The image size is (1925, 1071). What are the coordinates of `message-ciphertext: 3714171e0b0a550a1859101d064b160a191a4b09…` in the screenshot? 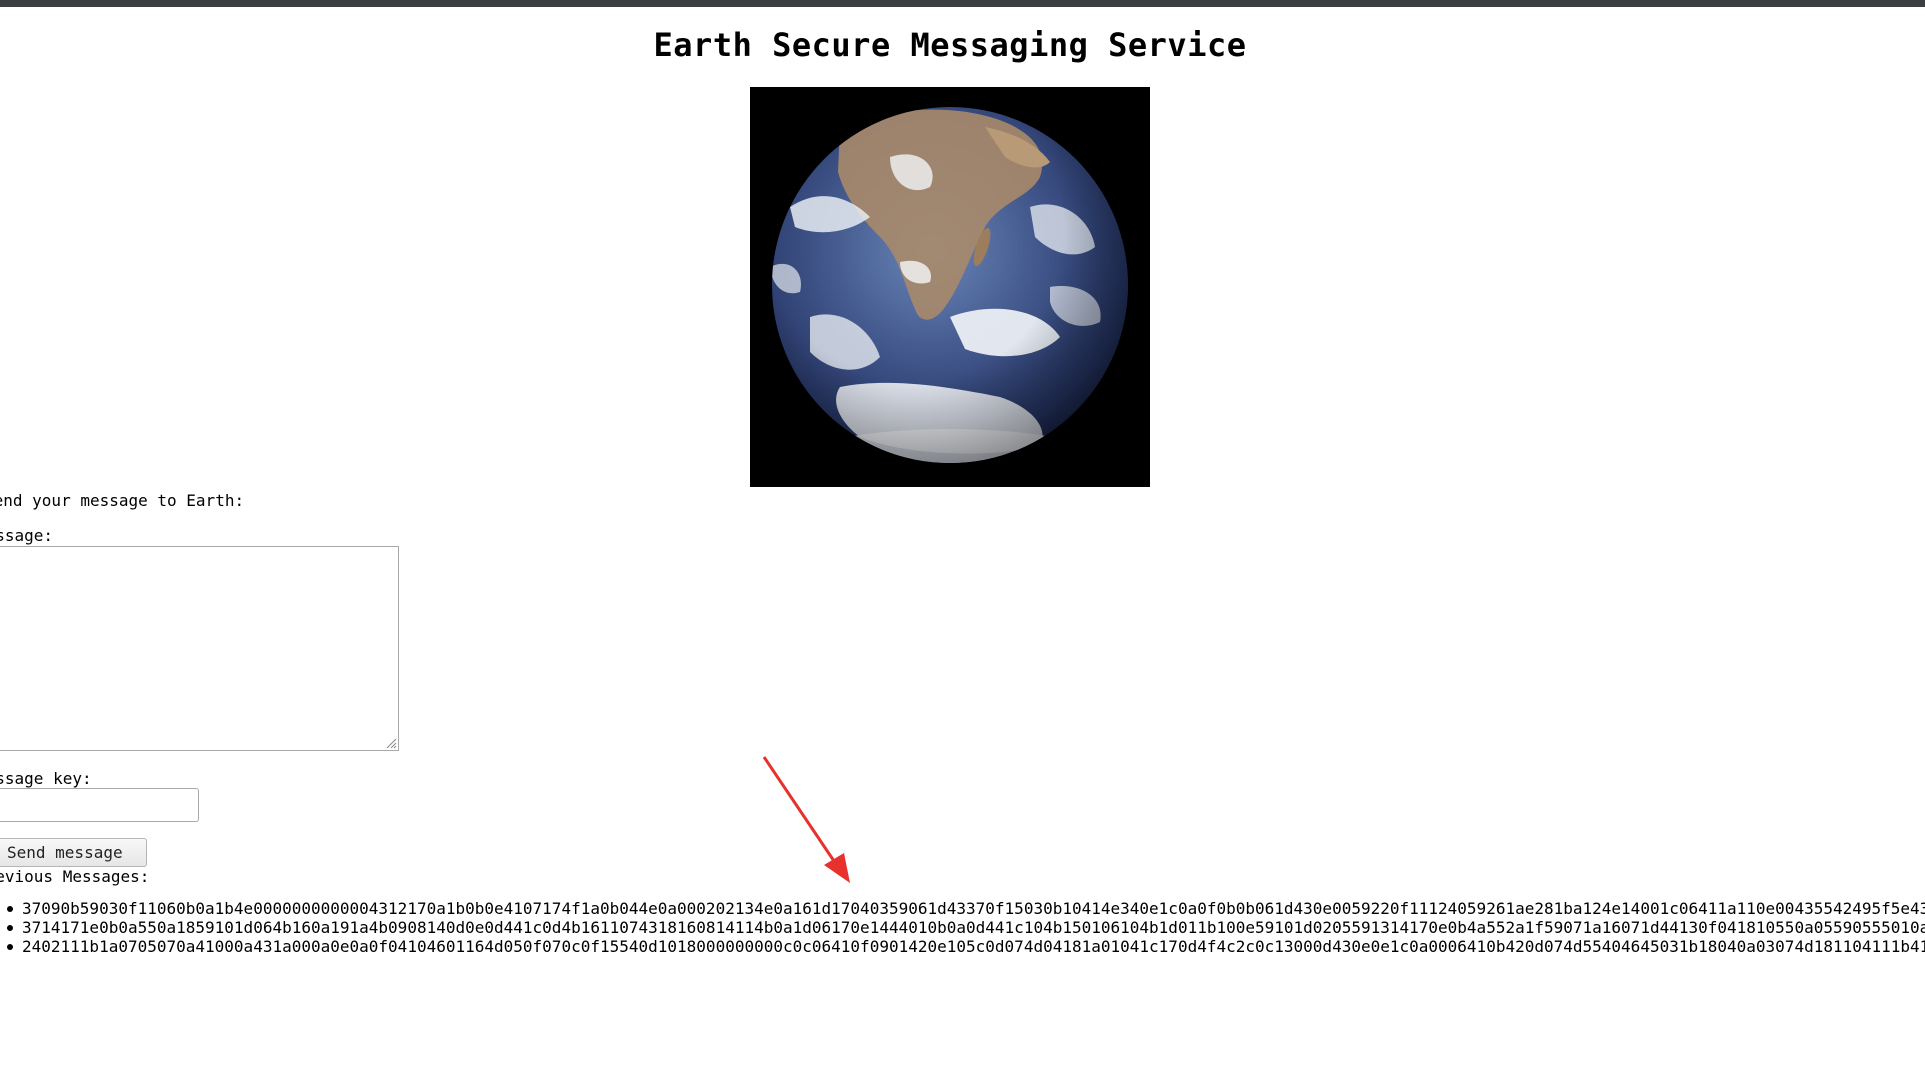 It's located at (973, 927).